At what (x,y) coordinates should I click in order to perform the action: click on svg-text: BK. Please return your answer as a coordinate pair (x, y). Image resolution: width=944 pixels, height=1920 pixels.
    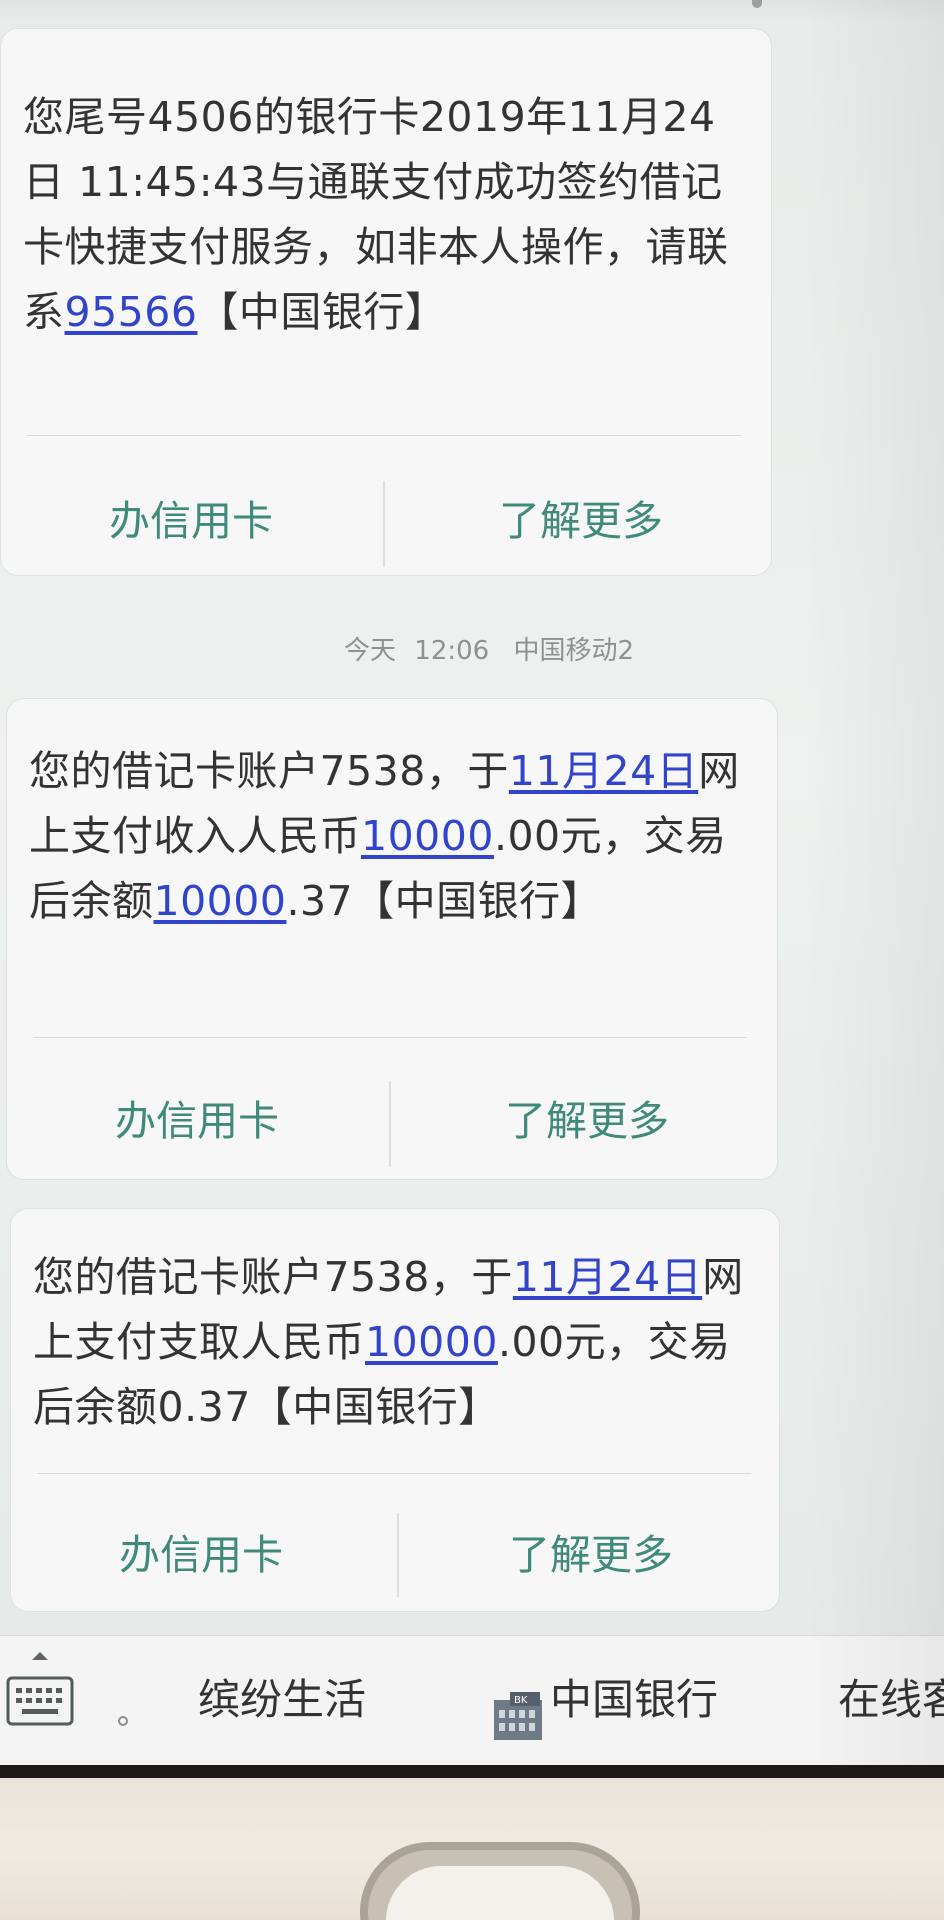
    Looking at the image, I should click on (521, 1700).